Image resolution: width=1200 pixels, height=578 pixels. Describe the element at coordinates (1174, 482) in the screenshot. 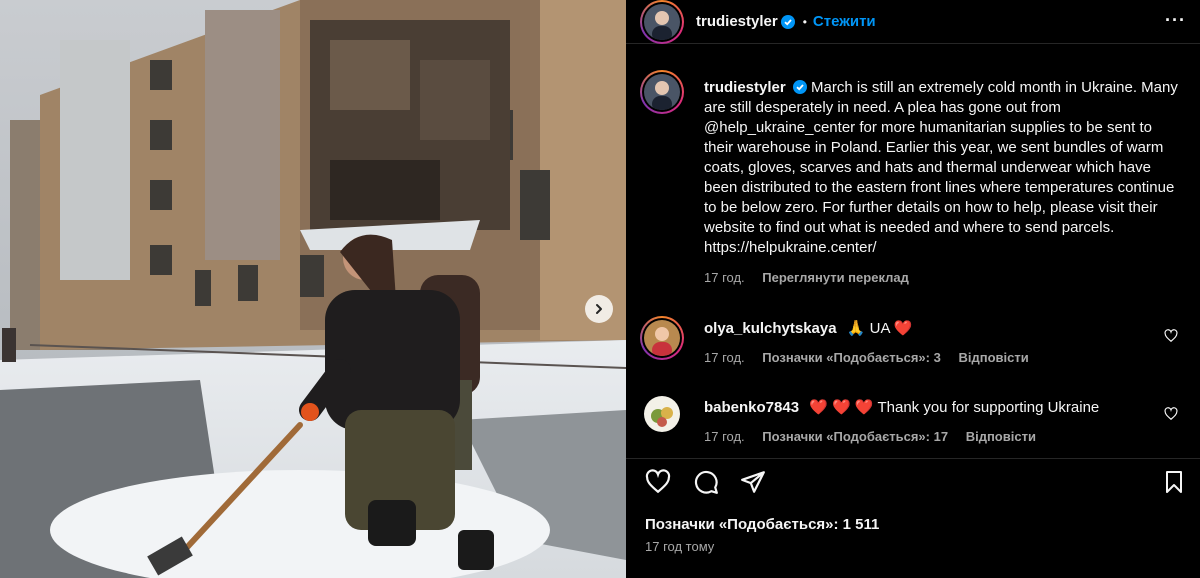

I see `bookmark-icon` at that location.